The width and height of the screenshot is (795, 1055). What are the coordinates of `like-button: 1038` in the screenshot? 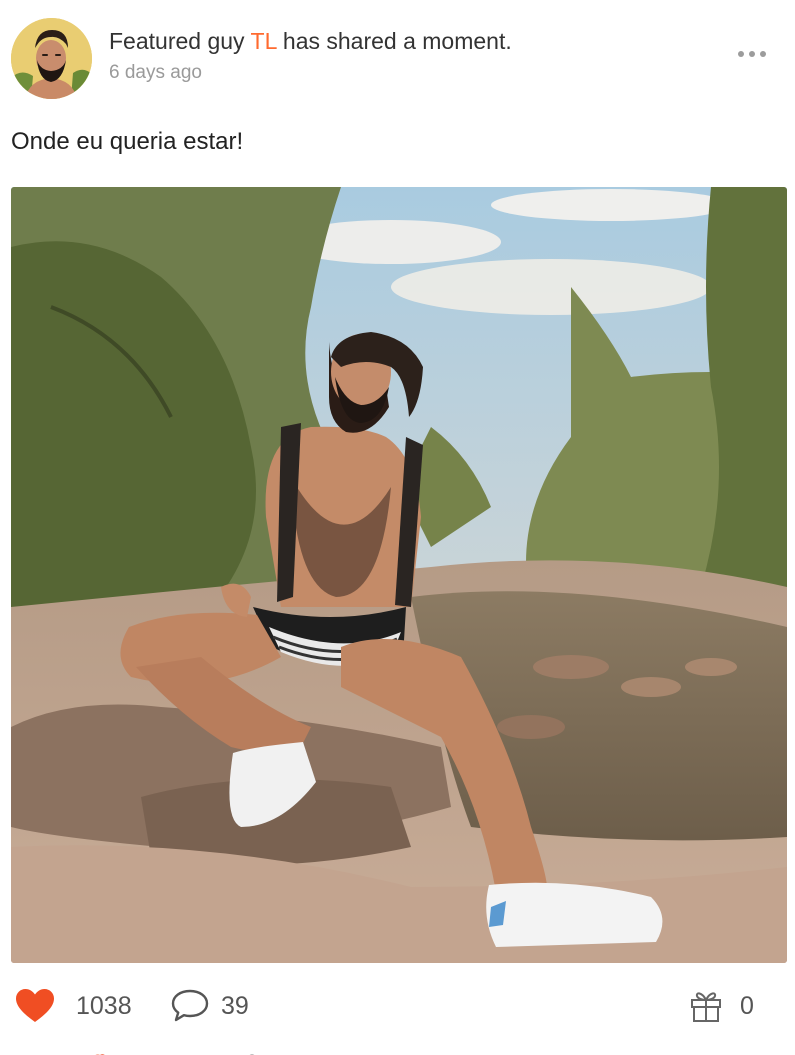 It's located at (74, 1006).